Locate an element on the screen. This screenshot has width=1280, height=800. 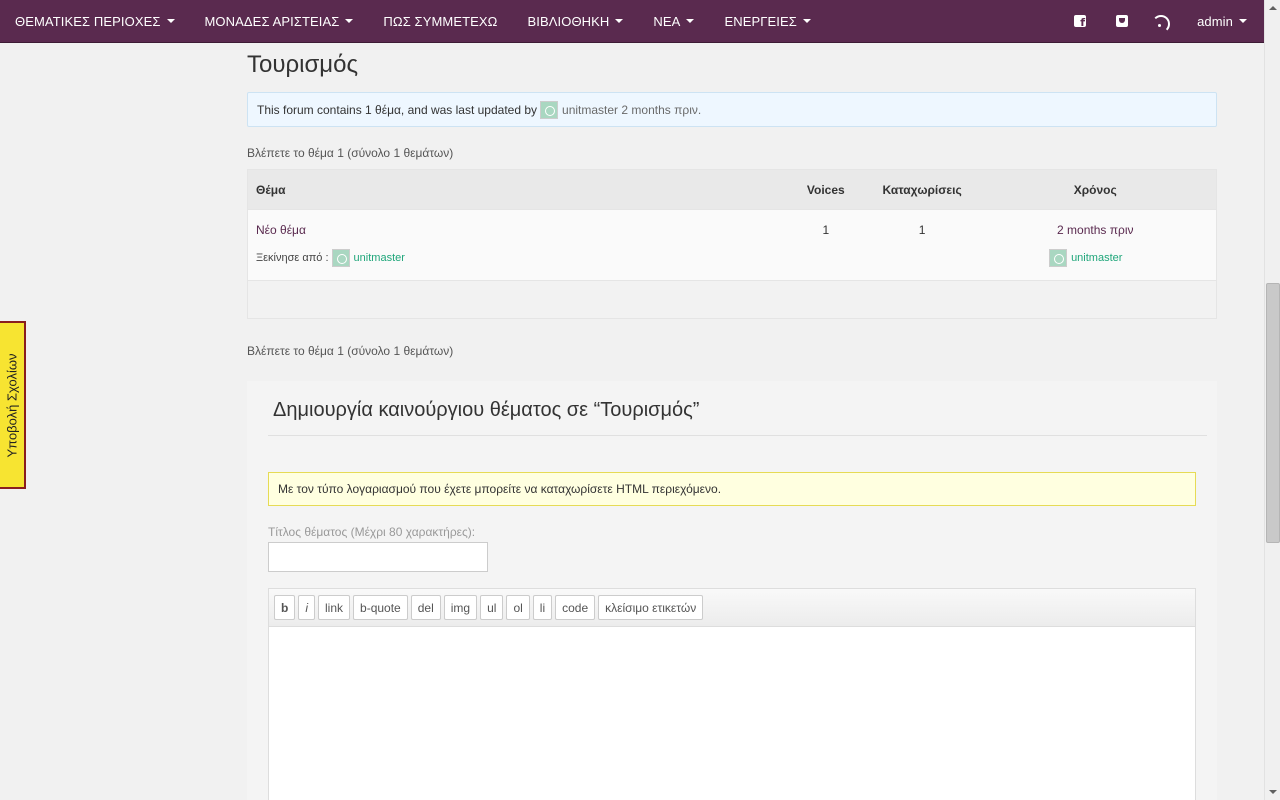
header-voices: Voices is located at coordinates (825, 189).